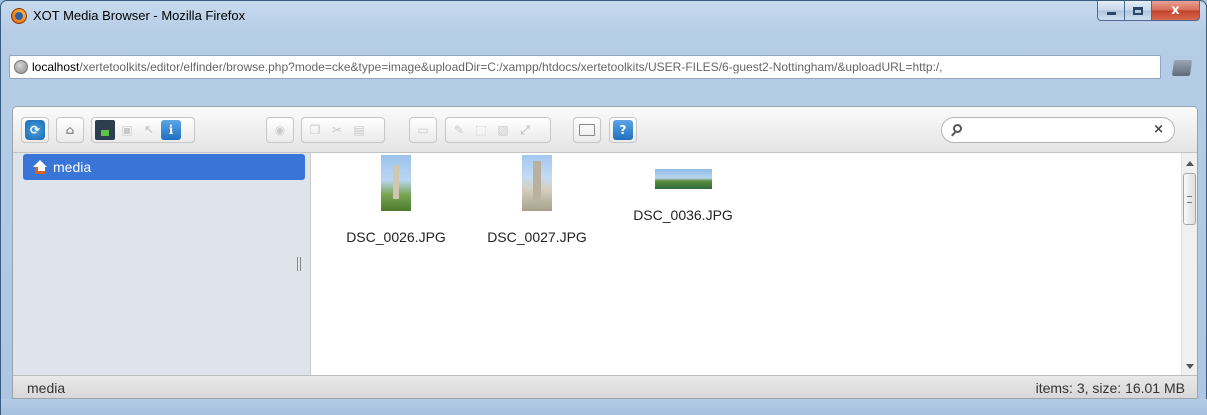 Image resolution: width=1207 pixels, height=415 pixels. I want to click on file-name: DSC_0027.JPG, so click(537, 237).